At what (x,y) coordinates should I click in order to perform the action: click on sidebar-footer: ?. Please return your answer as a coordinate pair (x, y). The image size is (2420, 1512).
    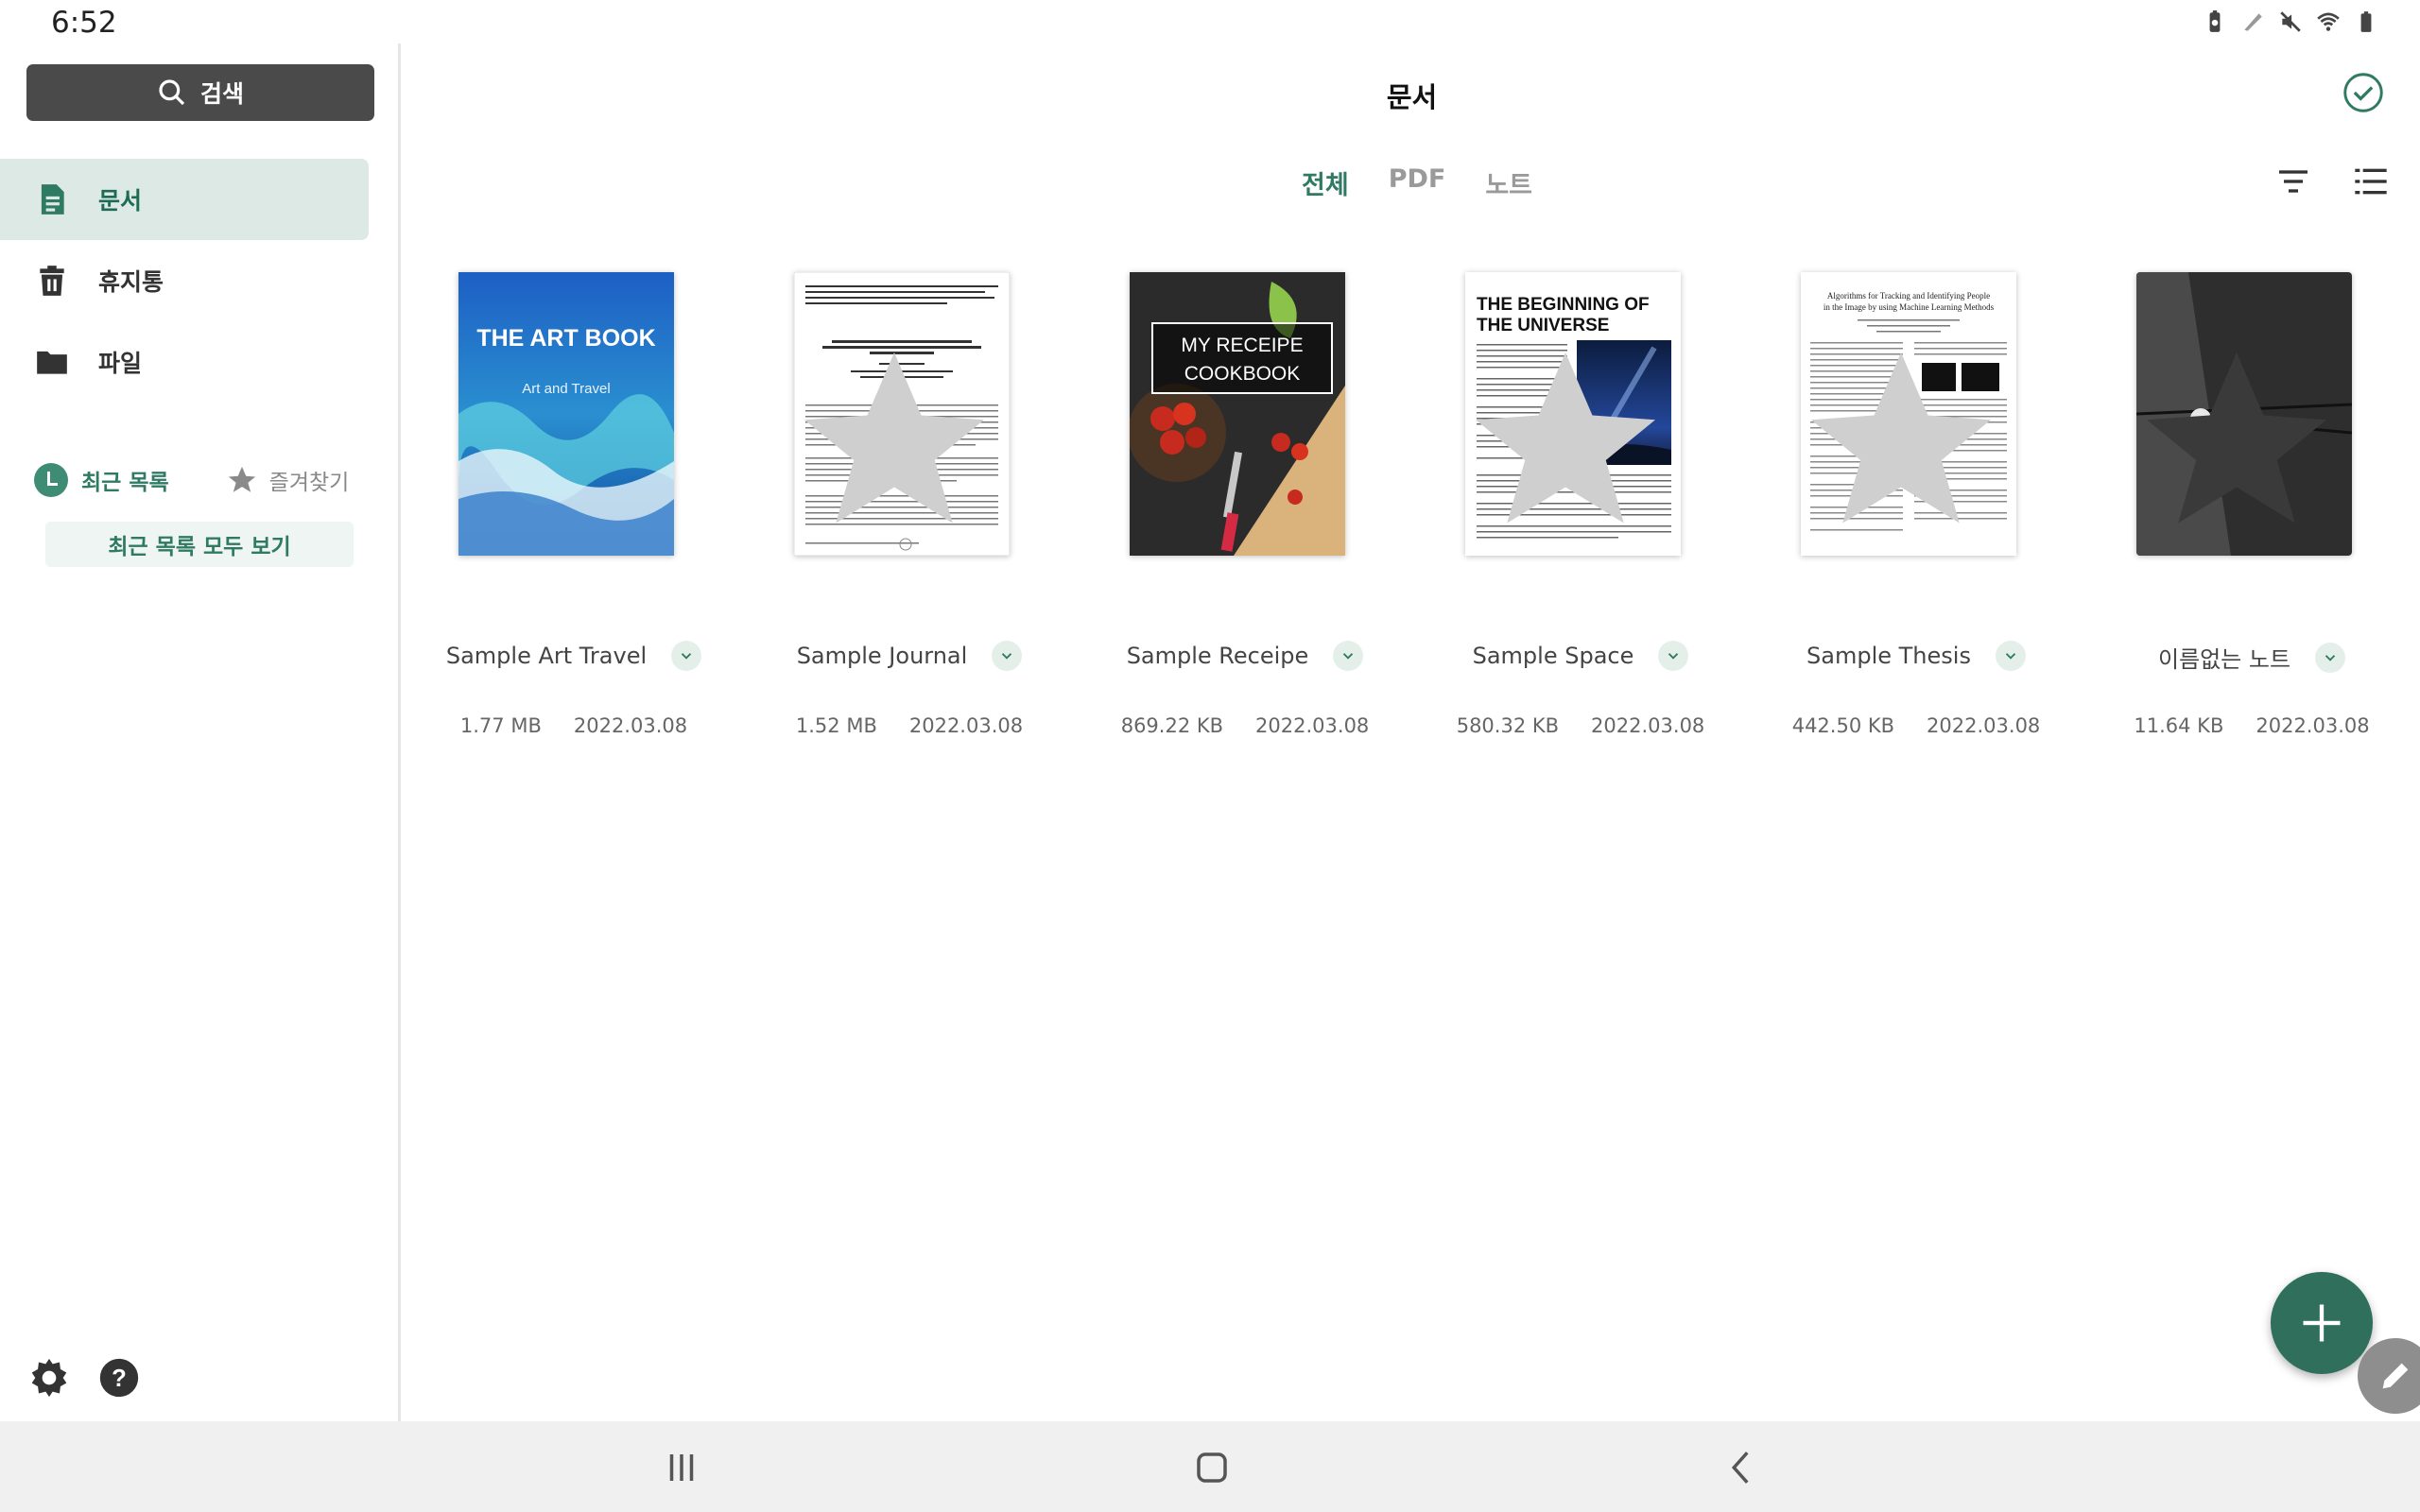
    Looking at the image, I should click on (84, 1378).